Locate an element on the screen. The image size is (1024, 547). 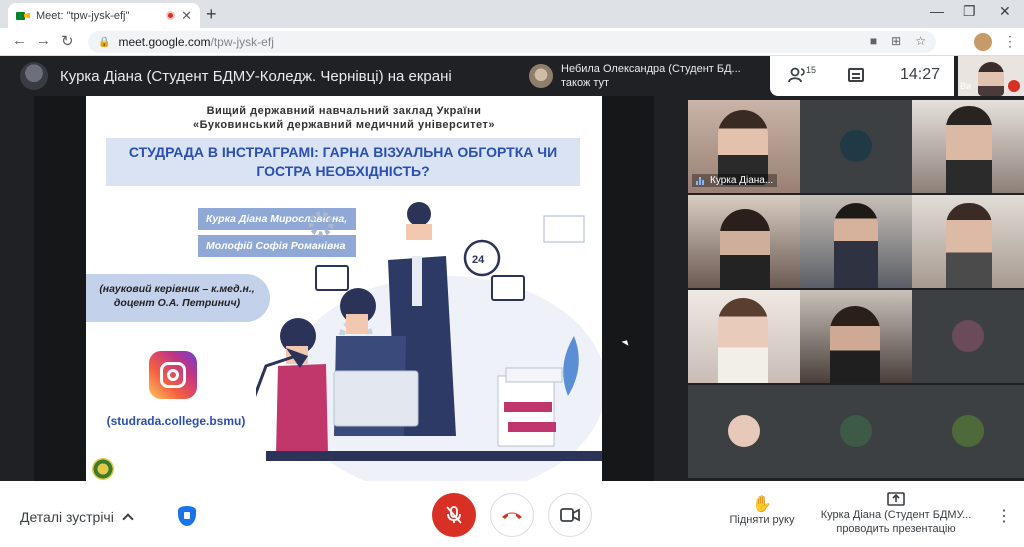
reload-icon: ↻ is located at coordinates (67, 41).